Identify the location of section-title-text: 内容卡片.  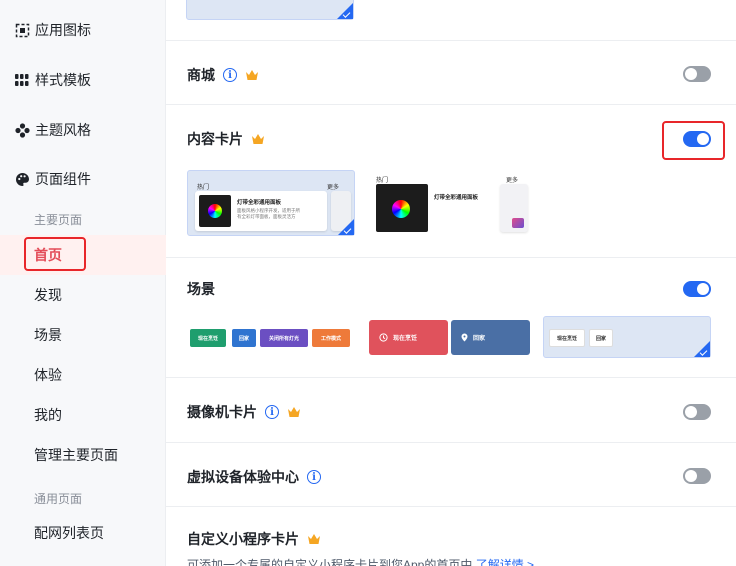
(215, 139).